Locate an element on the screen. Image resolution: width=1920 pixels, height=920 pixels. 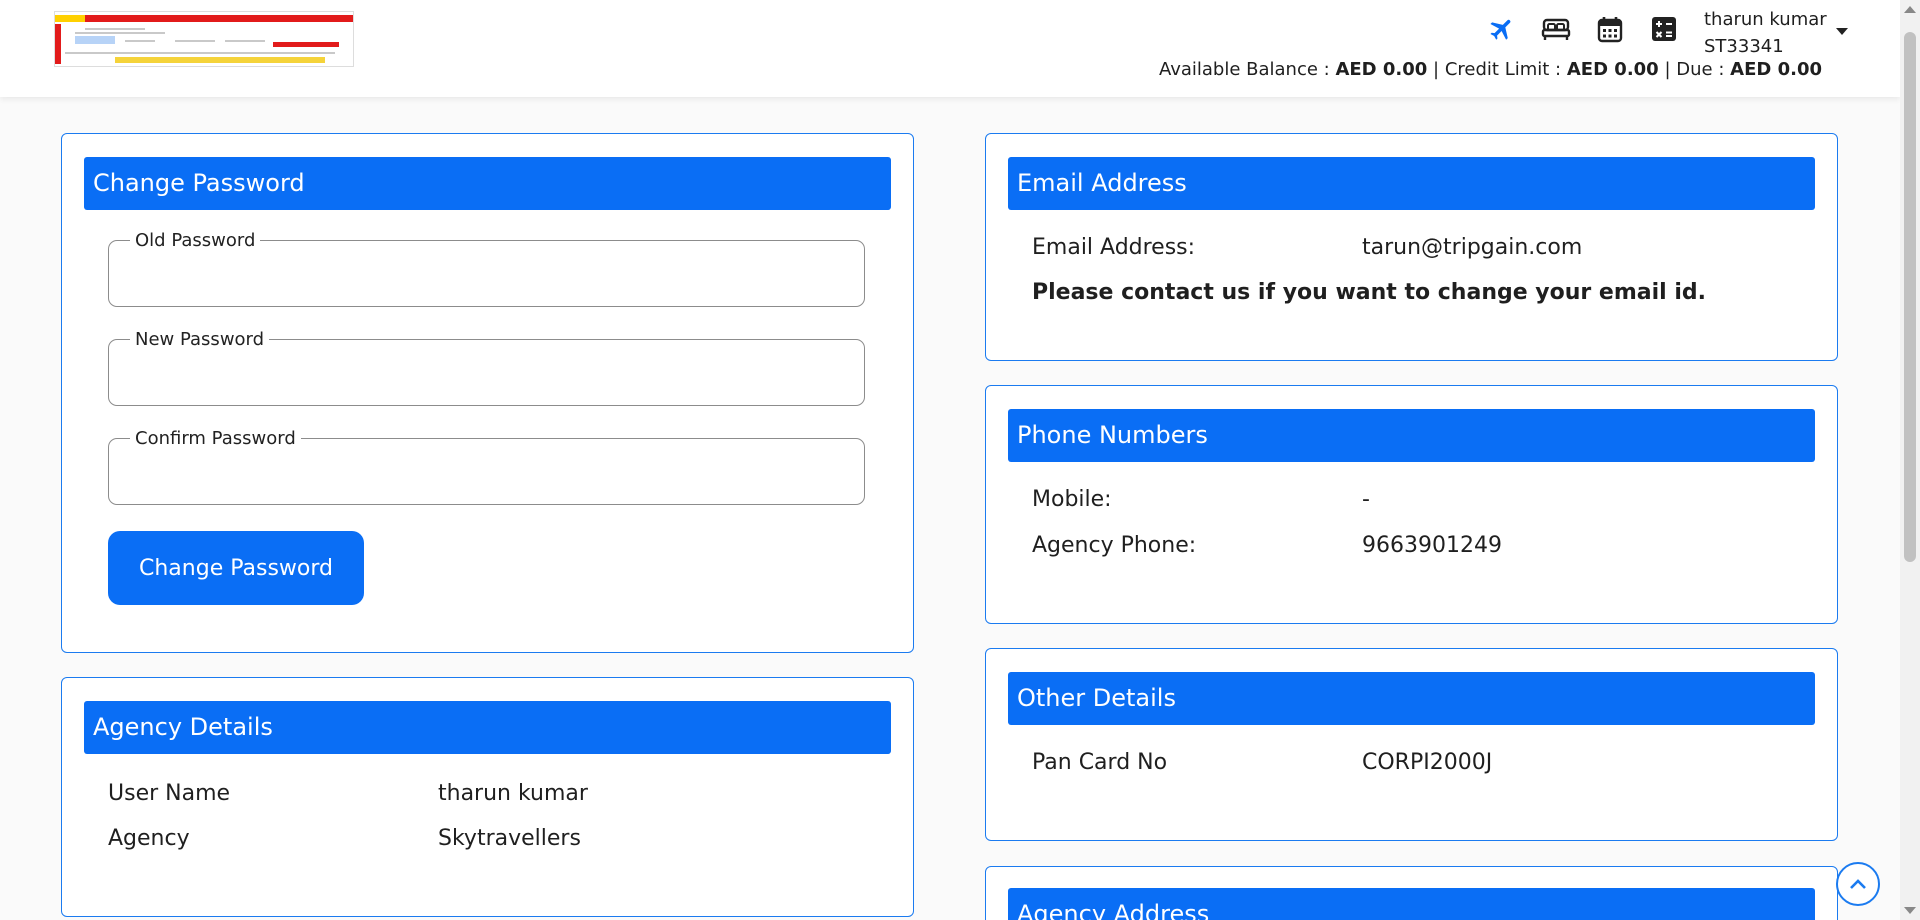
agency-details-title: Agency Details is located at coordinates (487, 727).